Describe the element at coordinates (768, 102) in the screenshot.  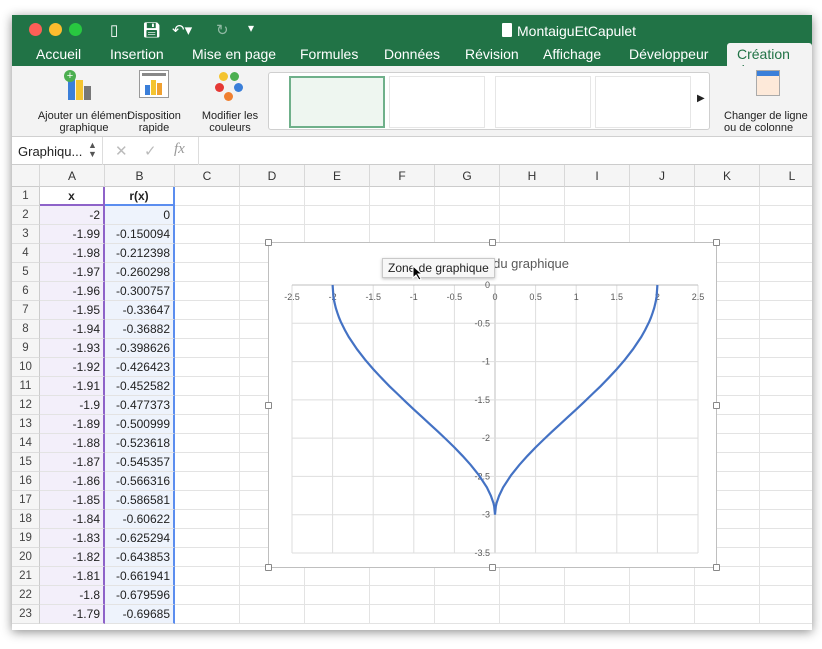
I see `switch-row-column-button: Changer de ligne ou de colonne` at that location.